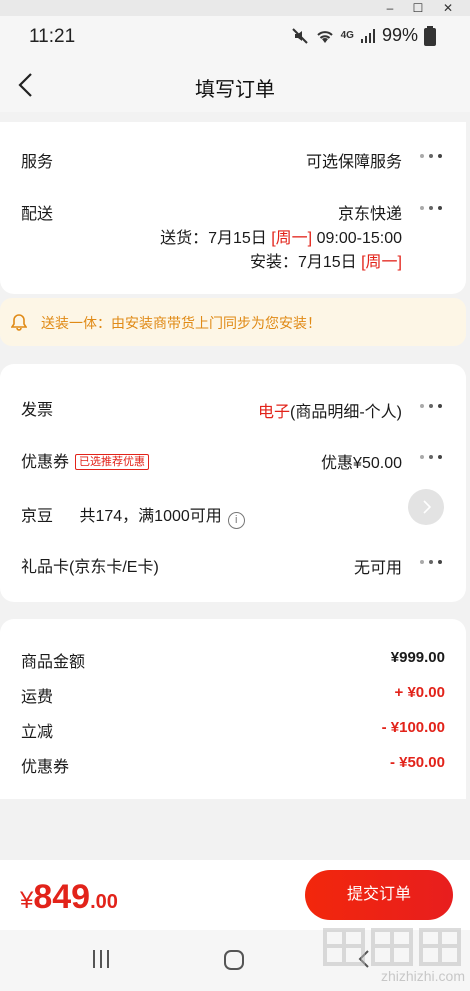 The image size is (470, 991). What do you see at coordinates (235, 8) in the screenshot?
I see `window-titlebar: – ☐ ✕` at bounding box center [235, 8].